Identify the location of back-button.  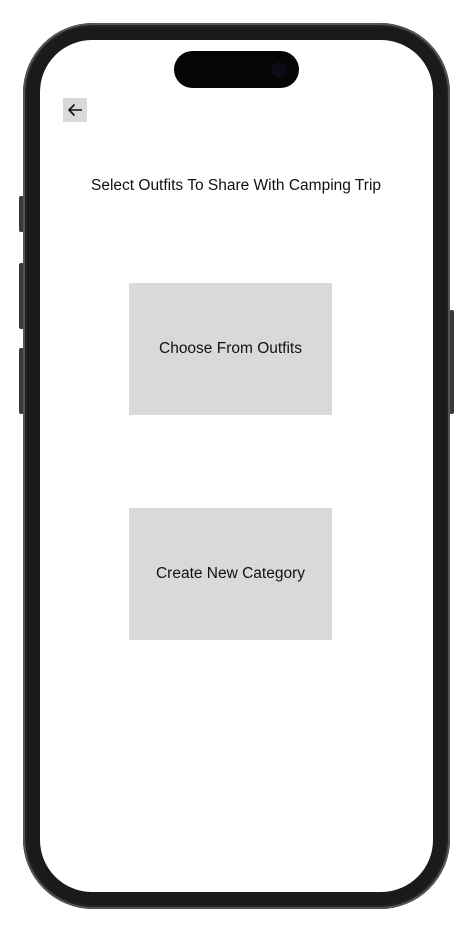
(75, 110).